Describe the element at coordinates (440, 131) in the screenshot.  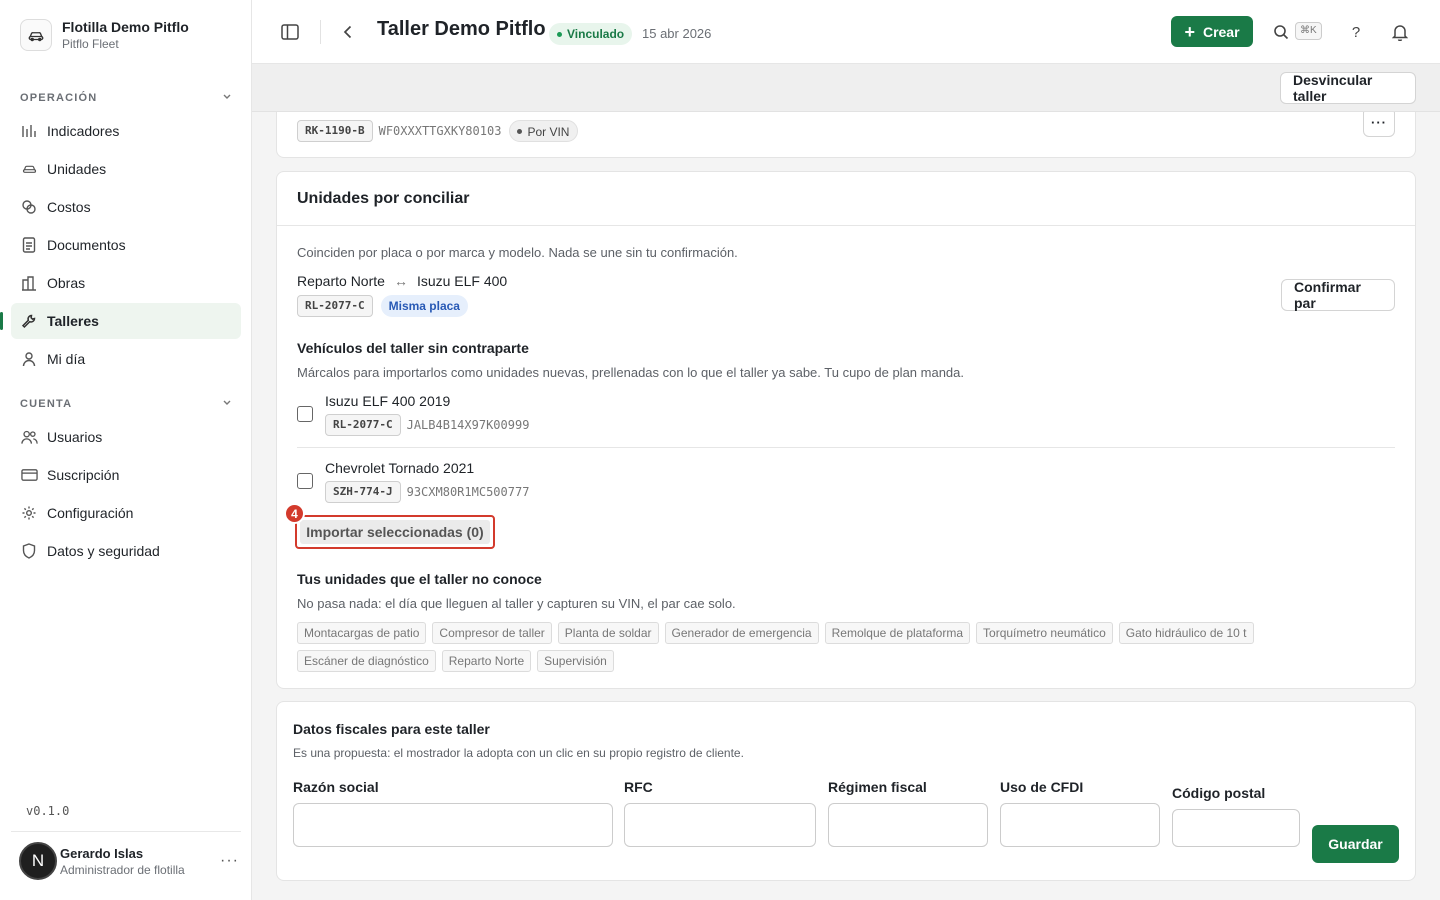
I see `vin-text: WF0XXXTTGXKY80103` at that location.